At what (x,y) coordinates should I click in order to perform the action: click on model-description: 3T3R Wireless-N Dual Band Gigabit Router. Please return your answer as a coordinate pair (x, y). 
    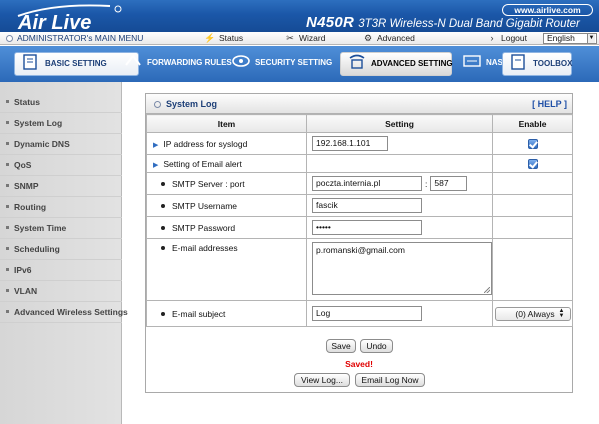
    Looking at the image, I should click on (469, 24).